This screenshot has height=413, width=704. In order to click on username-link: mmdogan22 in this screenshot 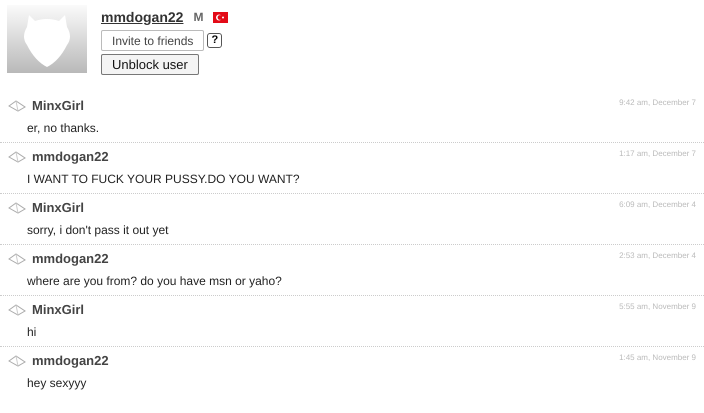, I will do `click(142, 17)`.